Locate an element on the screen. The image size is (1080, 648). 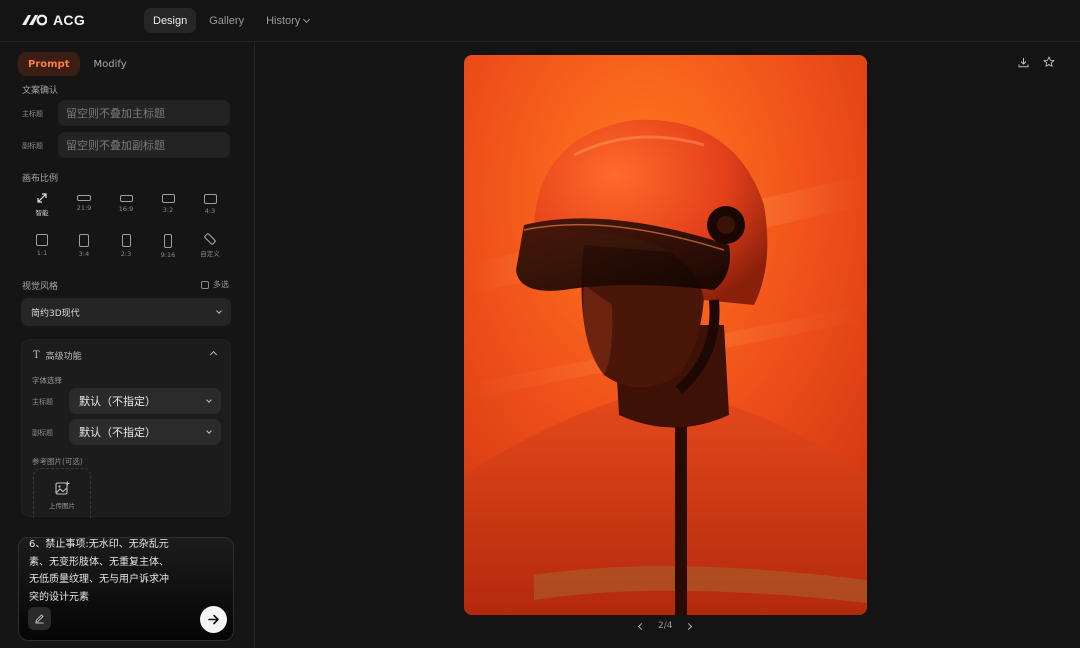
ratio-label: 3:4 is located at coordinates (84, 254).